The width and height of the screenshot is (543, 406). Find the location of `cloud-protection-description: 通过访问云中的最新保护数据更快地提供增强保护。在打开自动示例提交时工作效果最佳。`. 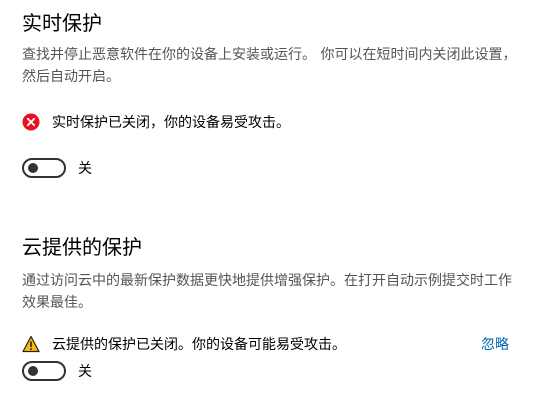

cloud-protection-description: 通过访问云中的最新保护数据更快地提供增强保护。在打开自动示例提交时工作效果最佳。 is located at coordinates (267, 292).